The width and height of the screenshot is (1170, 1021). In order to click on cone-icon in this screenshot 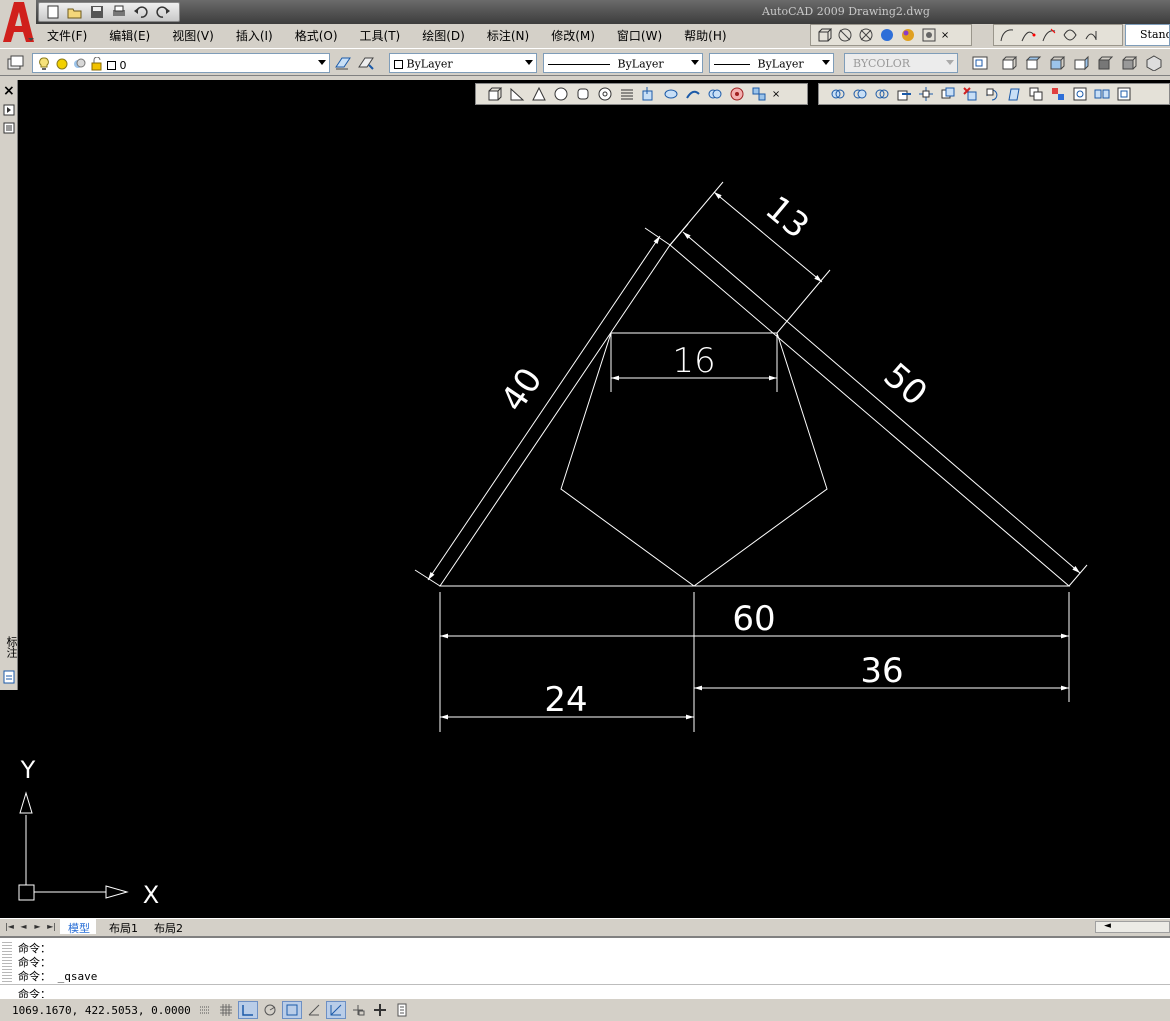, I will do `click(539, 94)`.